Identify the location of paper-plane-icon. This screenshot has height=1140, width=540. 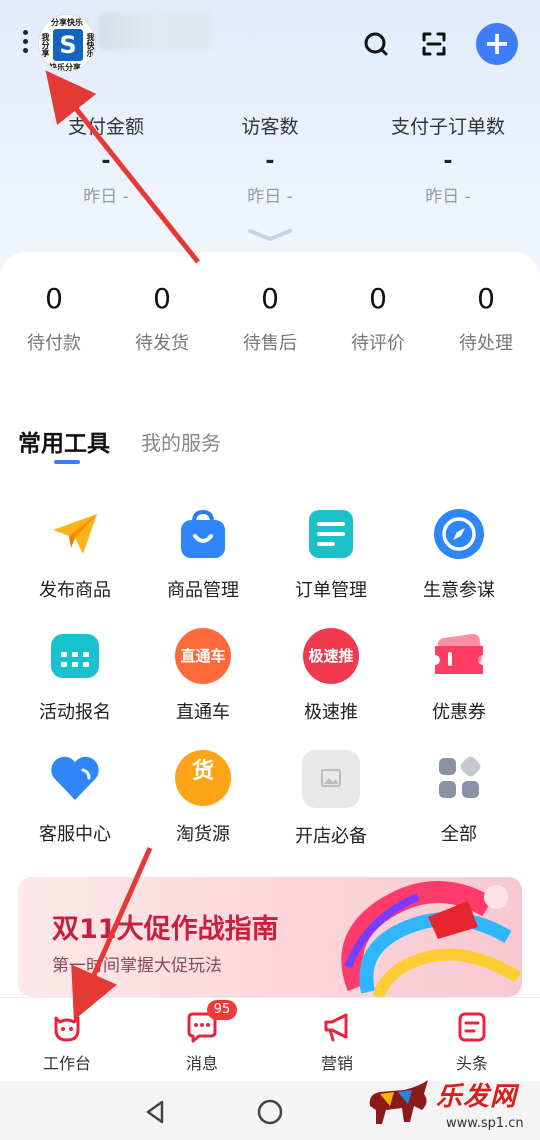
(75, 534).